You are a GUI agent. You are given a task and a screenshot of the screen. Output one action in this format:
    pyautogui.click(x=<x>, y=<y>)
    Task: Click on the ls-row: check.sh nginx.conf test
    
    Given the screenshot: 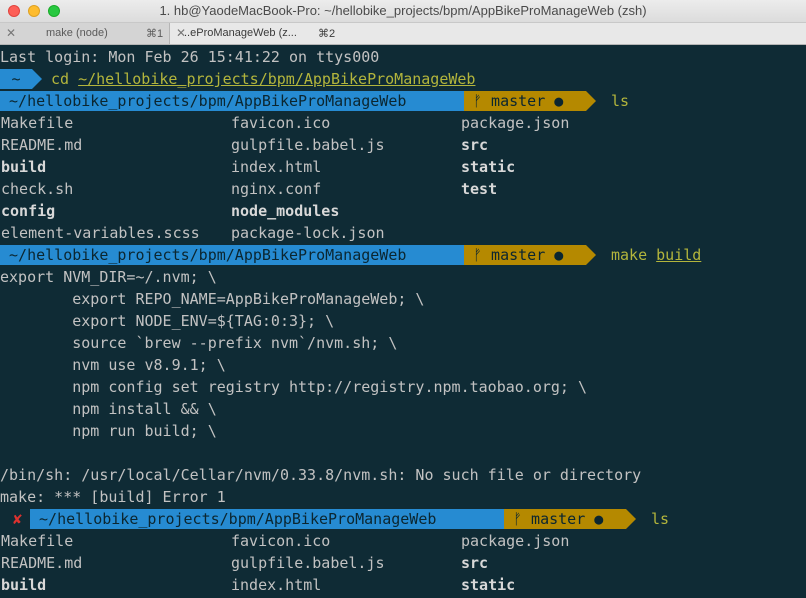 What is the action you would take?
    pyautogui.click(x=403, y=189)
    